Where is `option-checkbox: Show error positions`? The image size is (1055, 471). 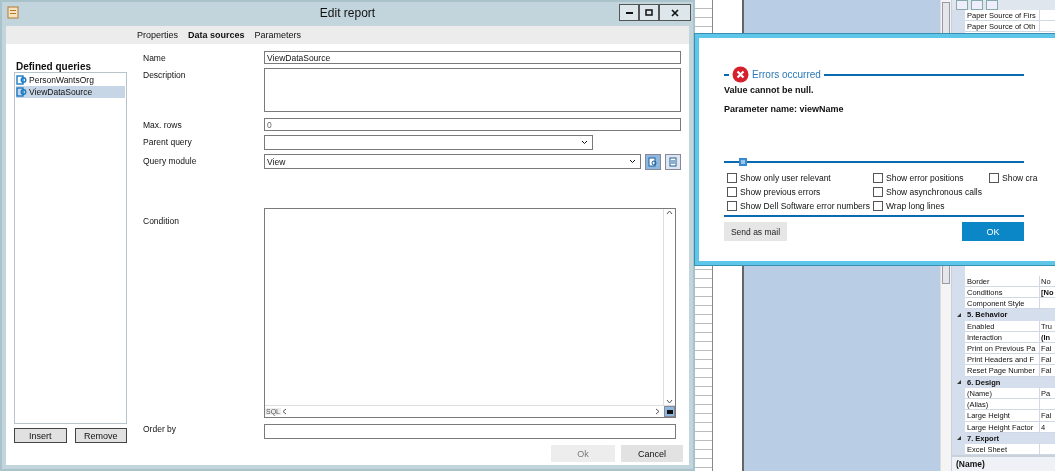
option-checkbox: Show error positions is located at coordinates (931, 178).